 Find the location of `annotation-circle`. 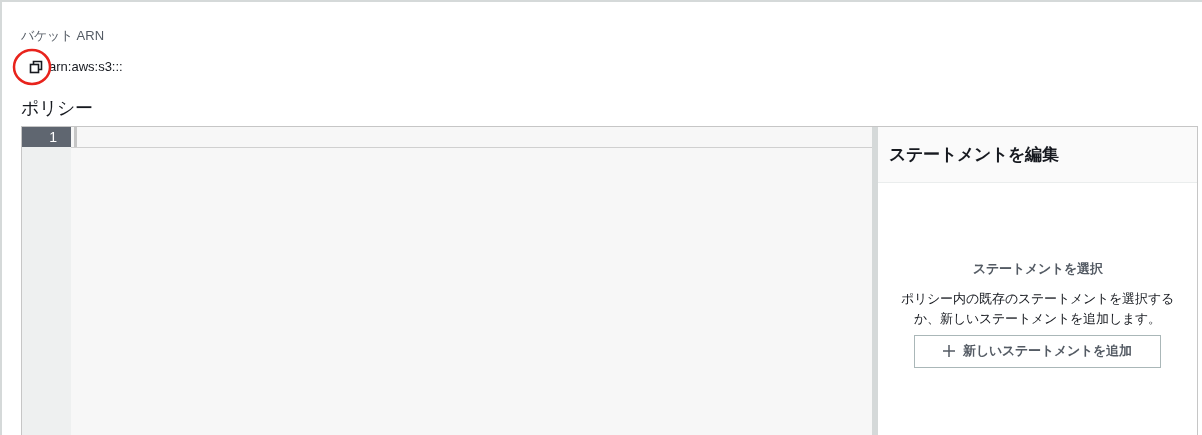

annotation-circle is located at coordinates (32, 67).